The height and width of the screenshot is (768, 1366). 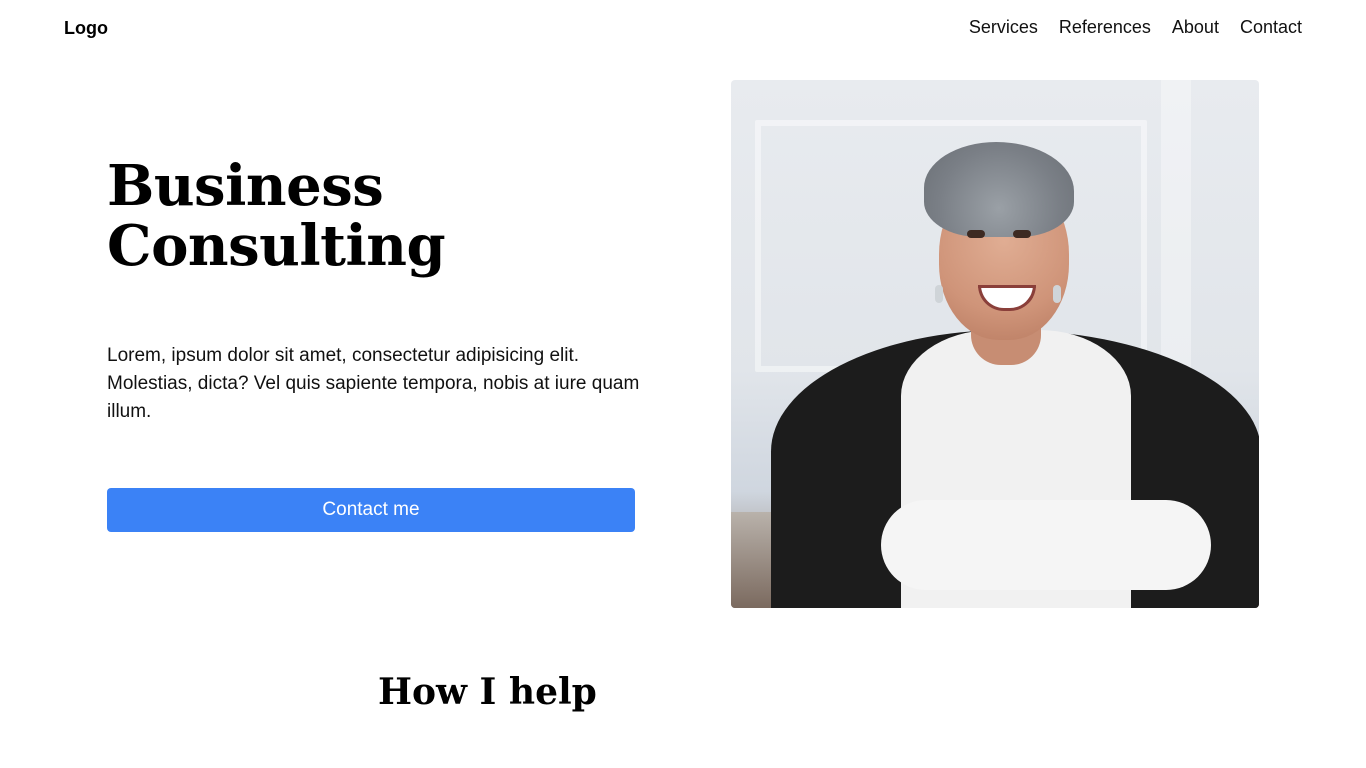 What do you see at coordinates (1046, 545) in the screenshot?
I see `arm-shape` at bounding box center [1046, 545].